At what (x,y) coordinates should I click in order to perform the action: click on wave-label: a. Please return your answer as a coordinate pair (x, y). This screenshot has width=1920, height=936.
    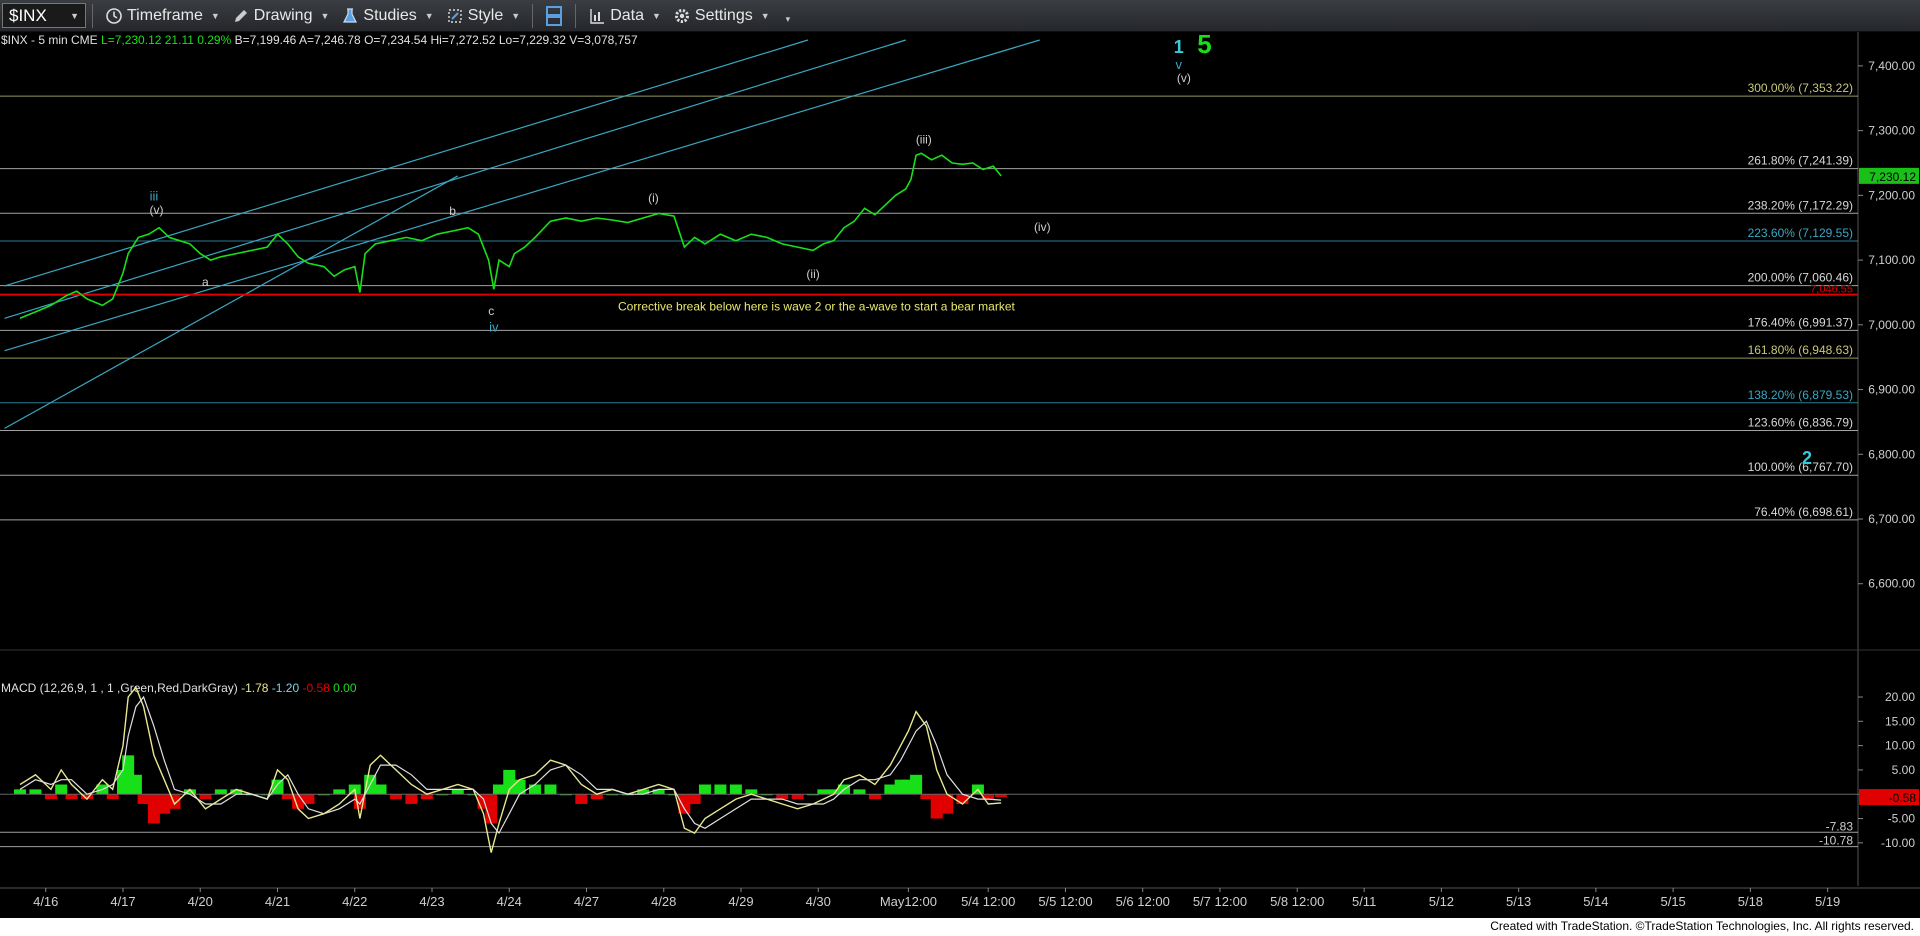
    Looking at the image, I should click on (205, 282).